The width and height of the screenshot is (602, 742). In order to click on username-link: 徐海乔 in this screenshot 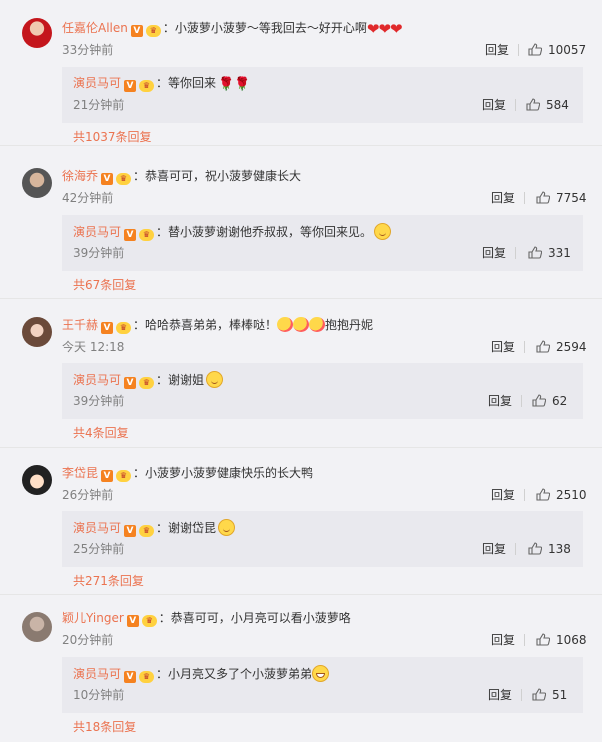, I will do `click(80, 176)`.